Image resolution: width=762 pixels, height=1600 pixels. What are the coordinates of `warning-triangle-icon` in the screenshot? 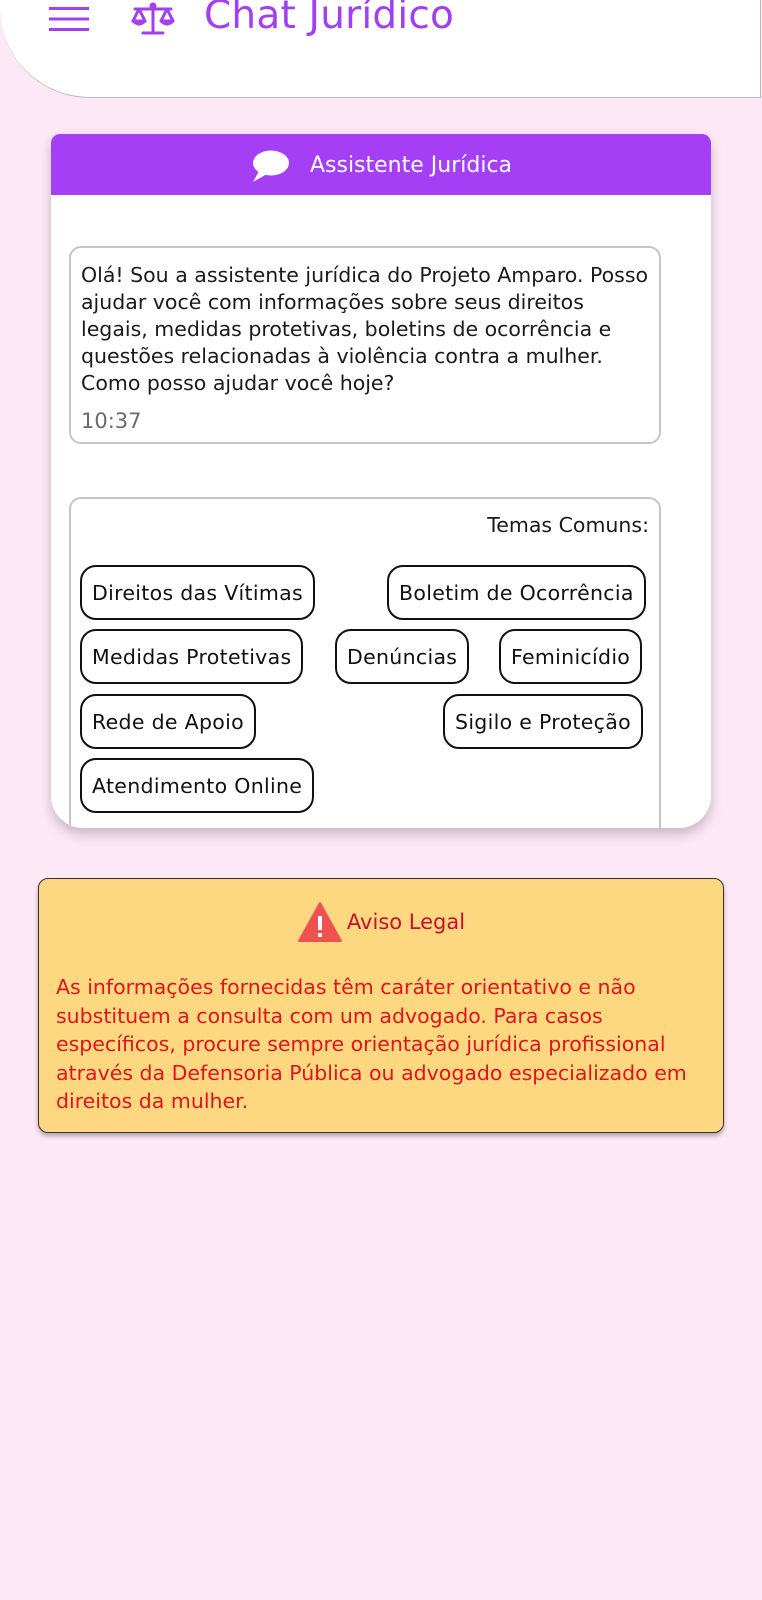 It's located at (319, 922).